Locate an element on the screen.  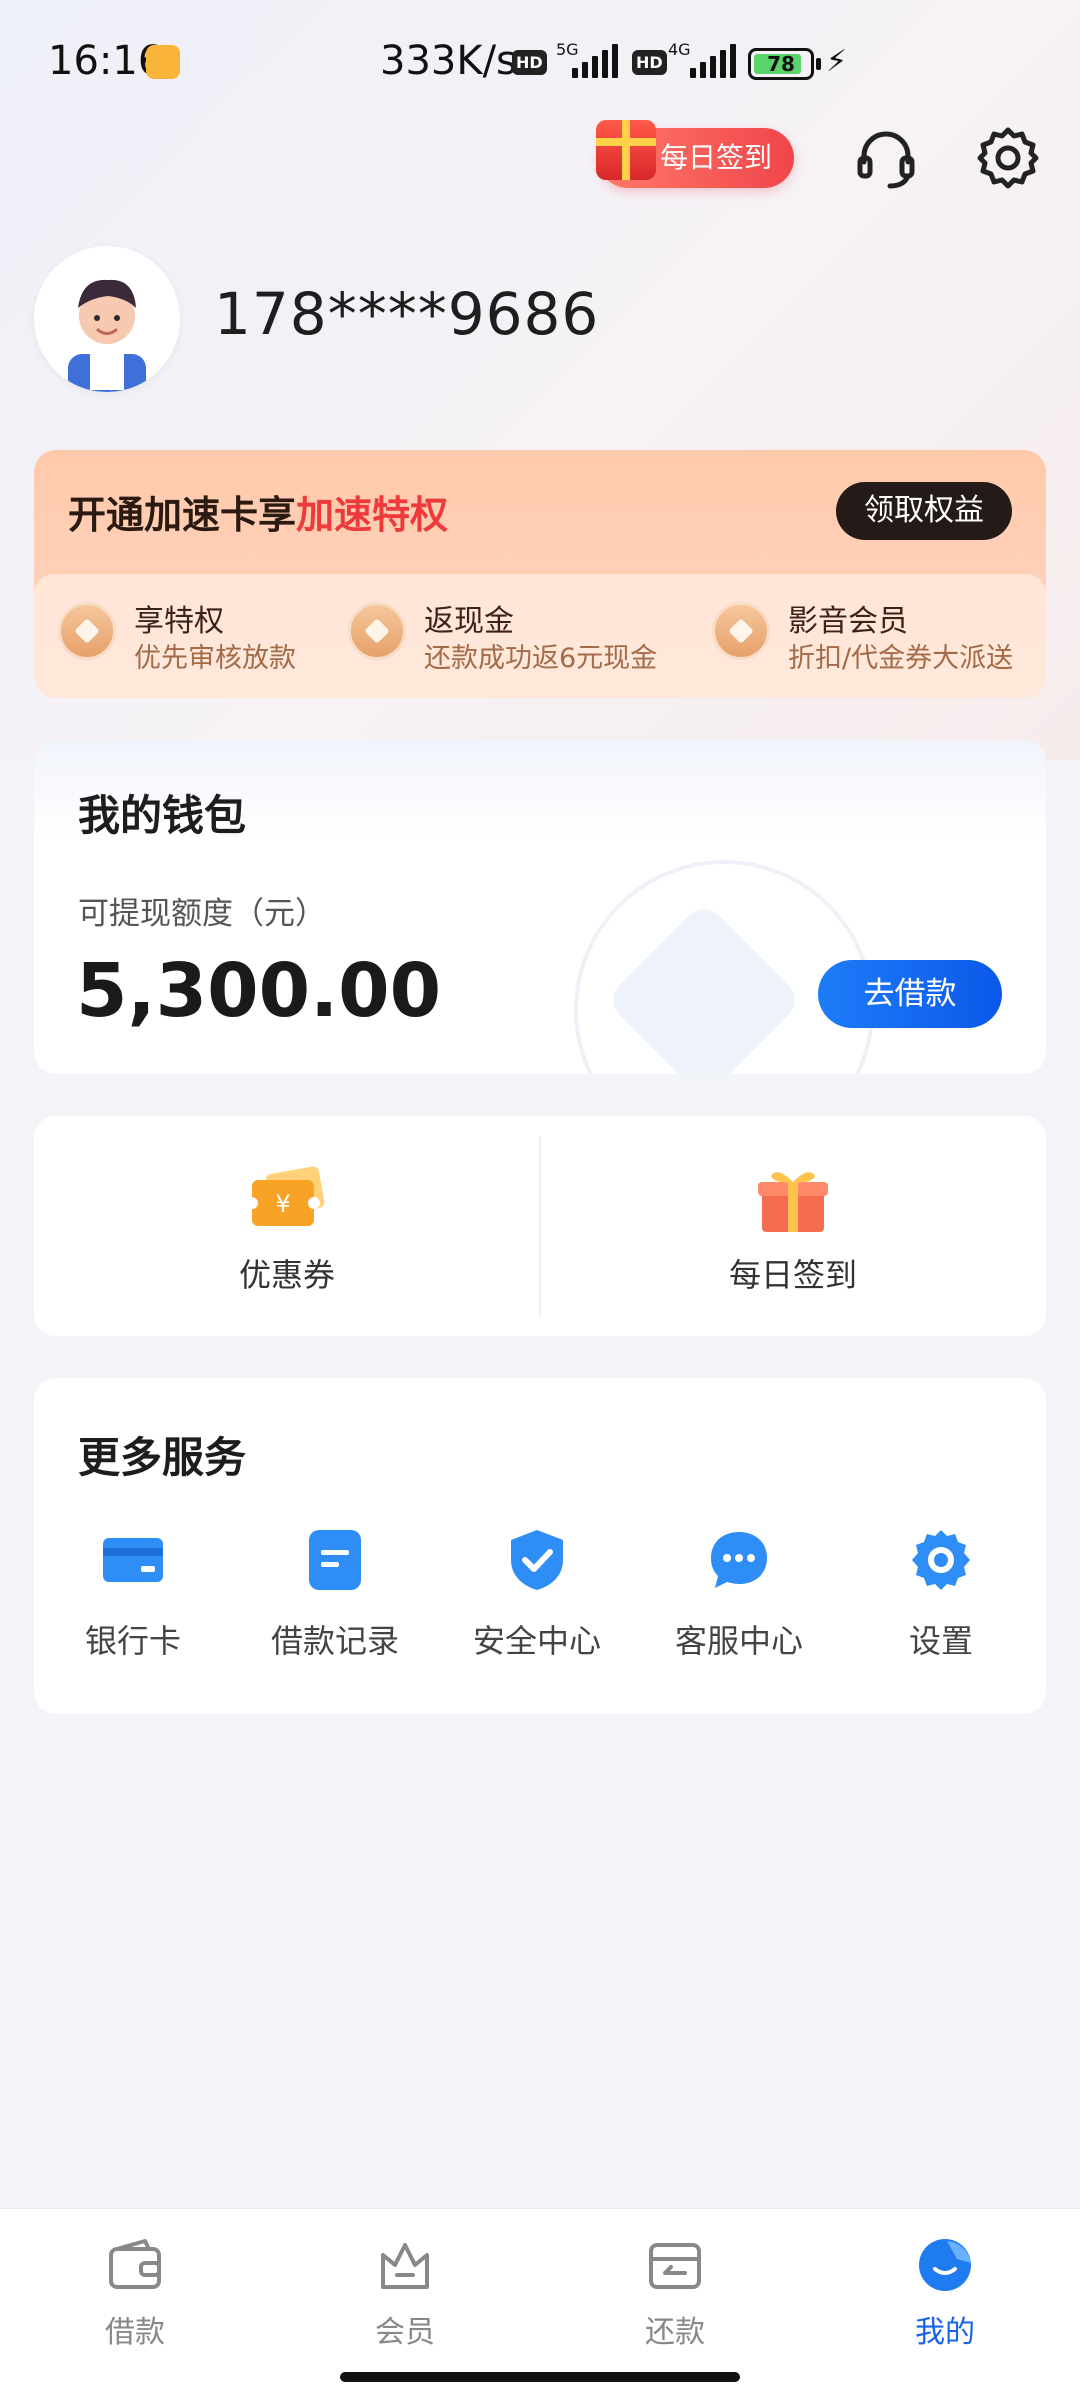
quick-actions-card: ¥ 优惠券 每日签到 is located at coordinates (540, 1226).